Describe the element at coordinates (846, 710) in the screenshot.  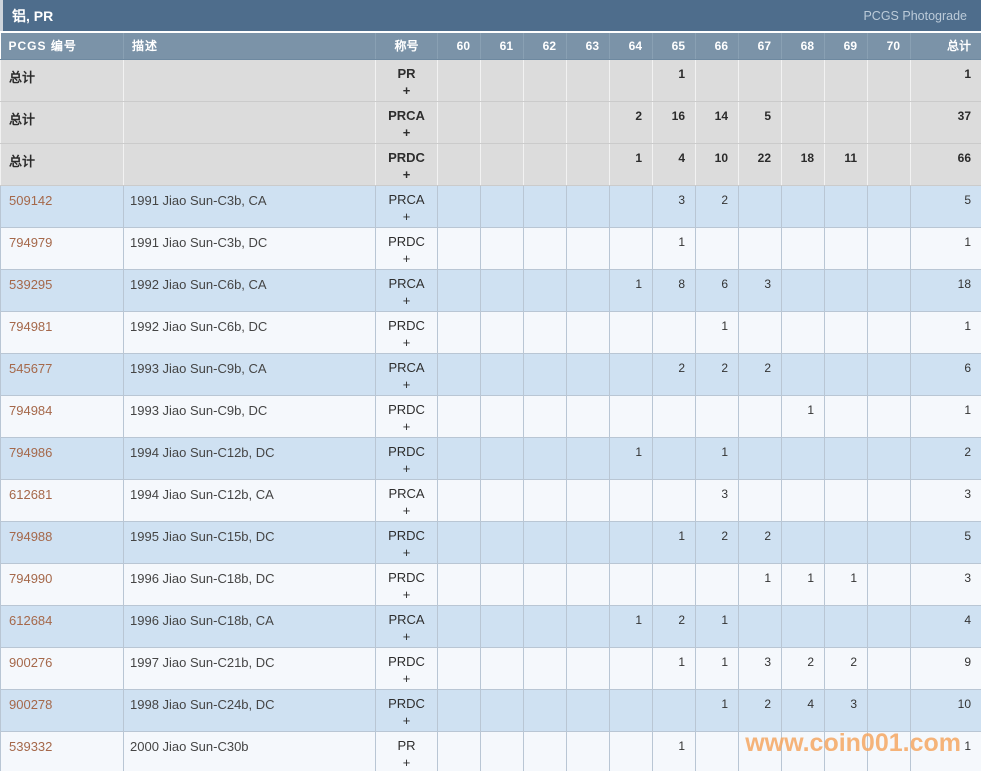
I see `grade-69-cell: 3` at that location.